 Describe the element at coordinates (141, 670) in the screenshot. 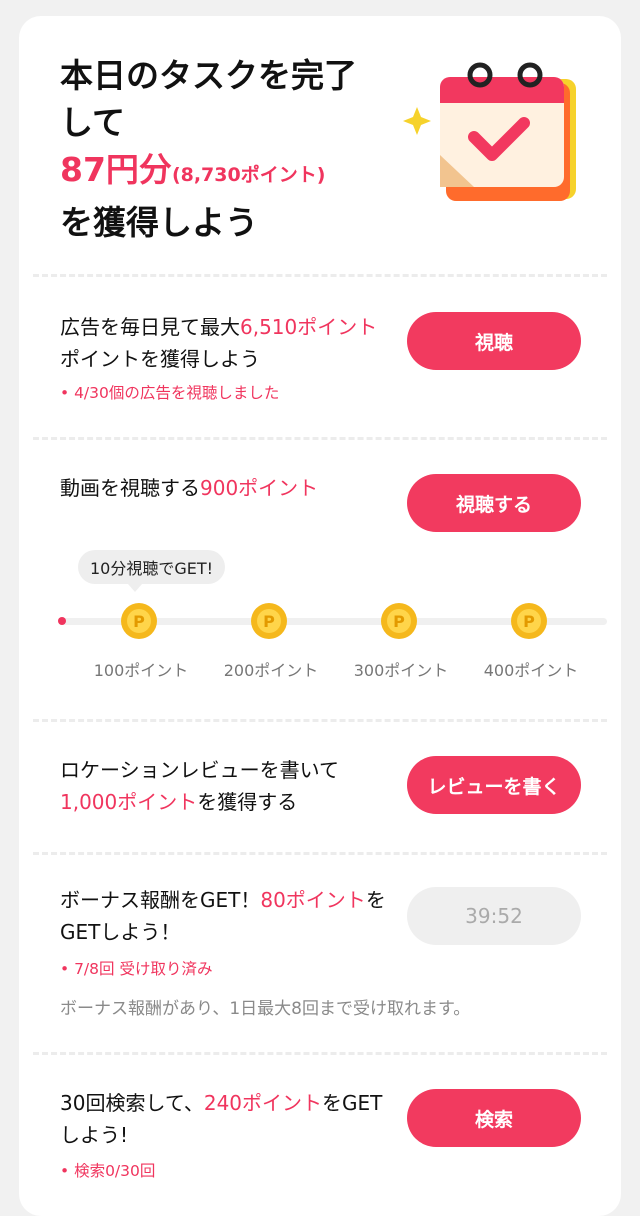

I see `milestone-label: 100ポイント` at that location.